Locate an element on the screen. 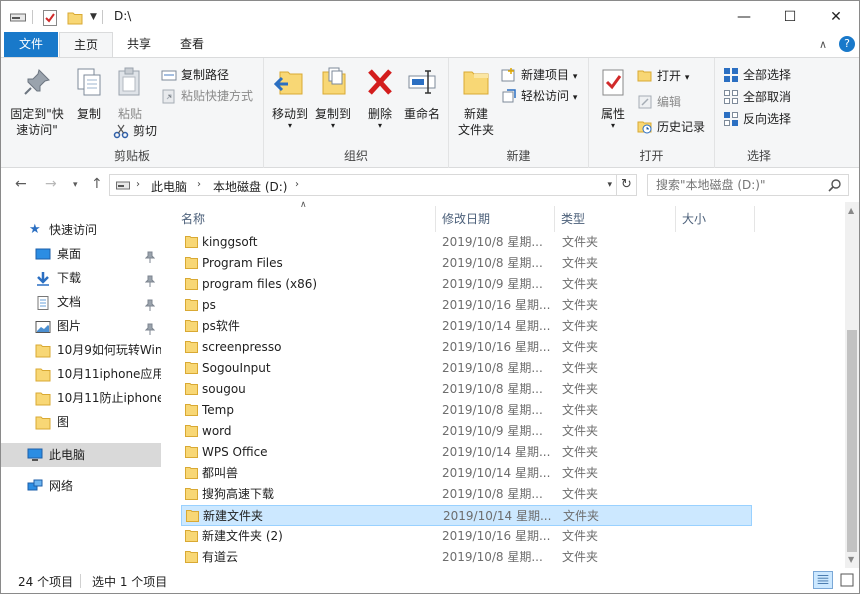 The width and height of the screenshot is (860, 594). edit-button: 编辑 is located at coordinates (659, 102).